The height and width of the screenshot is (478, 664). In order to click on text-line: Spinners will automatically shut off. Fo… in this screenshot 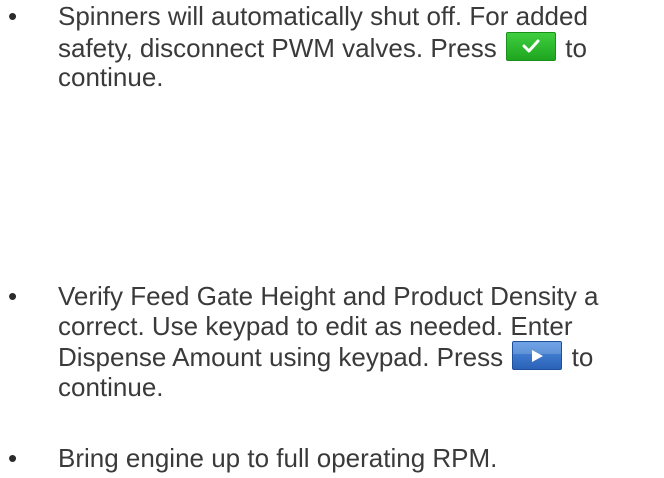, I will do `click(323, 16)`.